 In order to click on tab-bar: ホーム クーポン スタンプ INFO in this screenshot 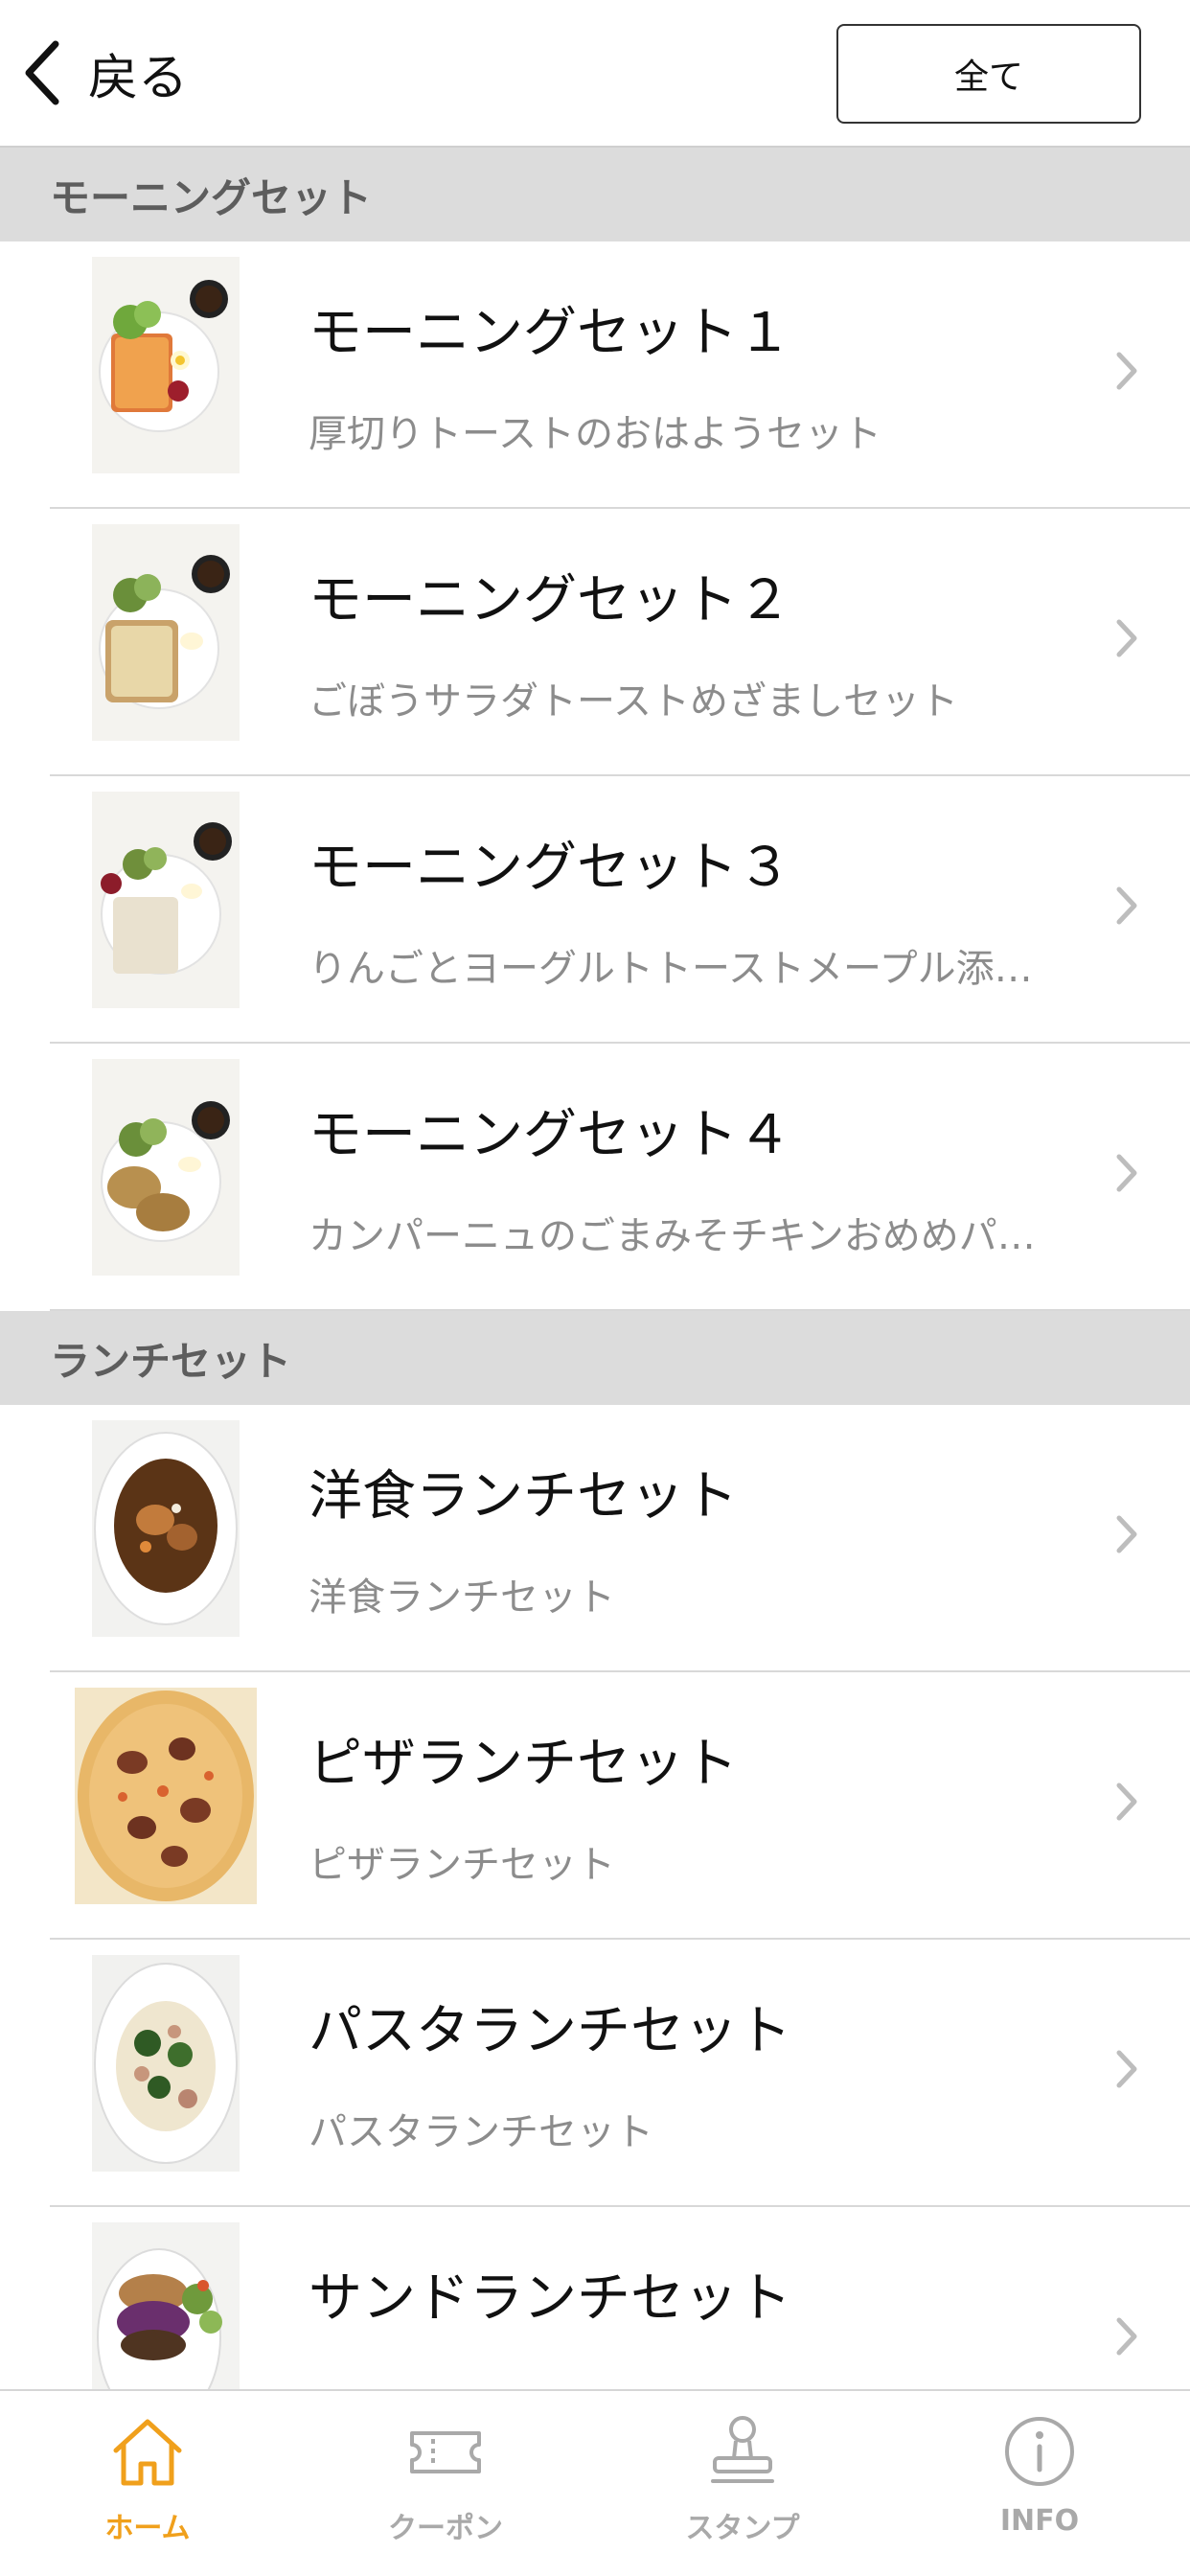, I will do `click(595, 2482)`.